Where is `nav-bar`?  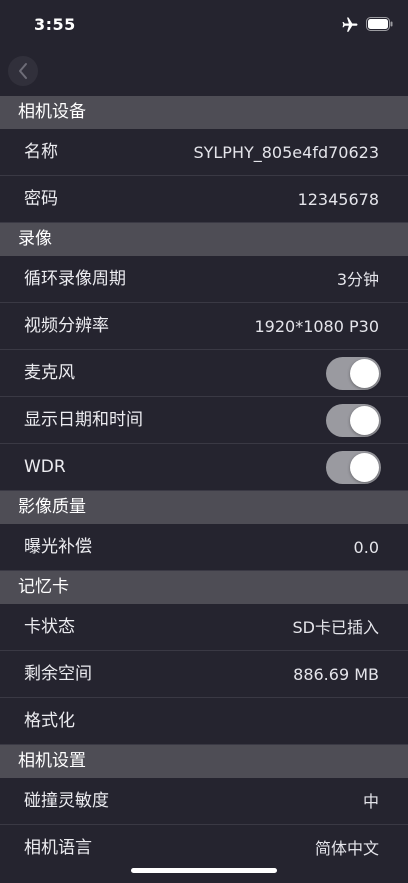
nav-bar is located at coordinates (204, 73).